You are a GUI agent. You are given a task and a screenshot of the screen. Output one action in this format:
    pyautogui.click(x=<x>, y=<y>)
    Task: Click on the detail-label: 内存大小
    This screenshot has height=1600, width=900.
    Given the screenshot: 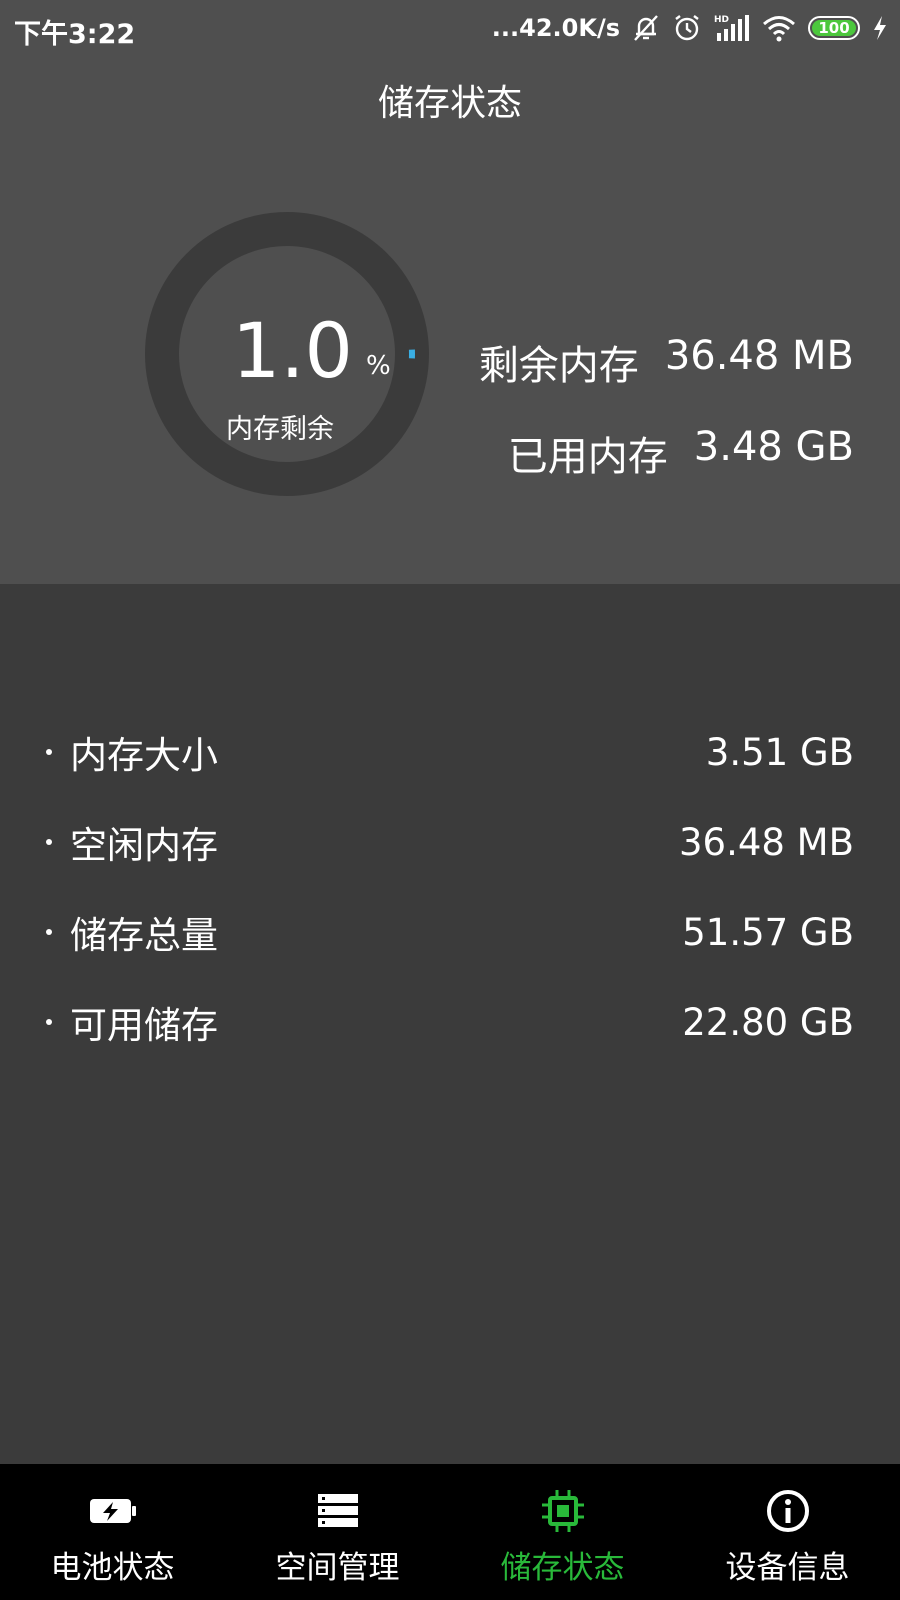 What is the action you would take?
    pyautogui.click(x=144, y=755)
    